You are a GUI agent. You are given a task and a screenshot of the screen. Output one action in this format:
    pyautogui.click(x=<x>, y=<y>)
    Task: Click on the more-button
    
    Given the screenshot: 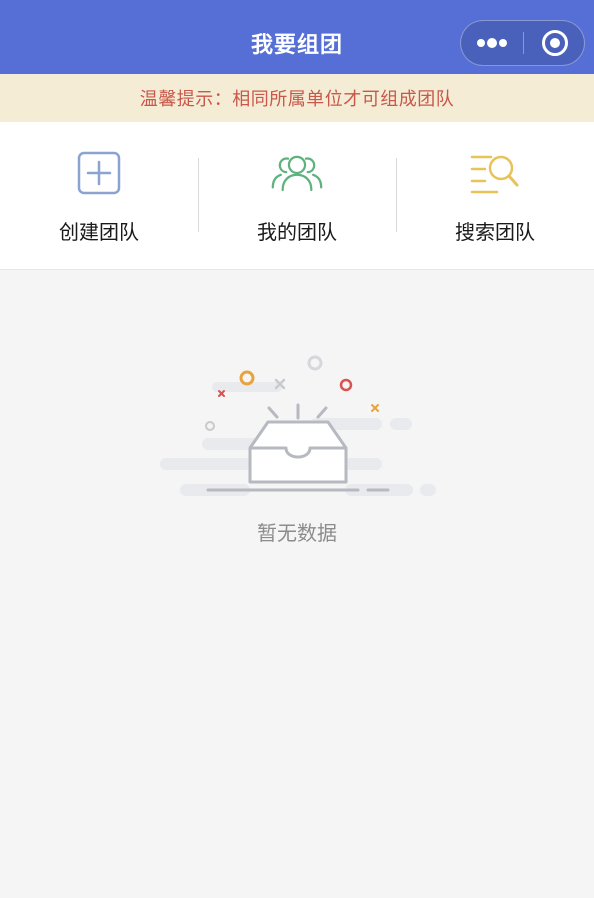 What is the action you would take?
    pyautogui.click(x=492, y=43)
    